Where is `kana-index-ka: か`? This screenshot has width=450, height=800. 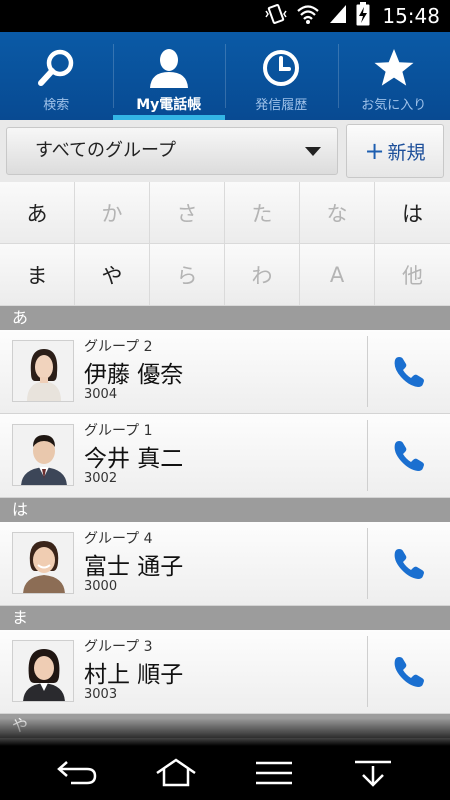
kana-index-ka: か is located at coordinates (112, 213).